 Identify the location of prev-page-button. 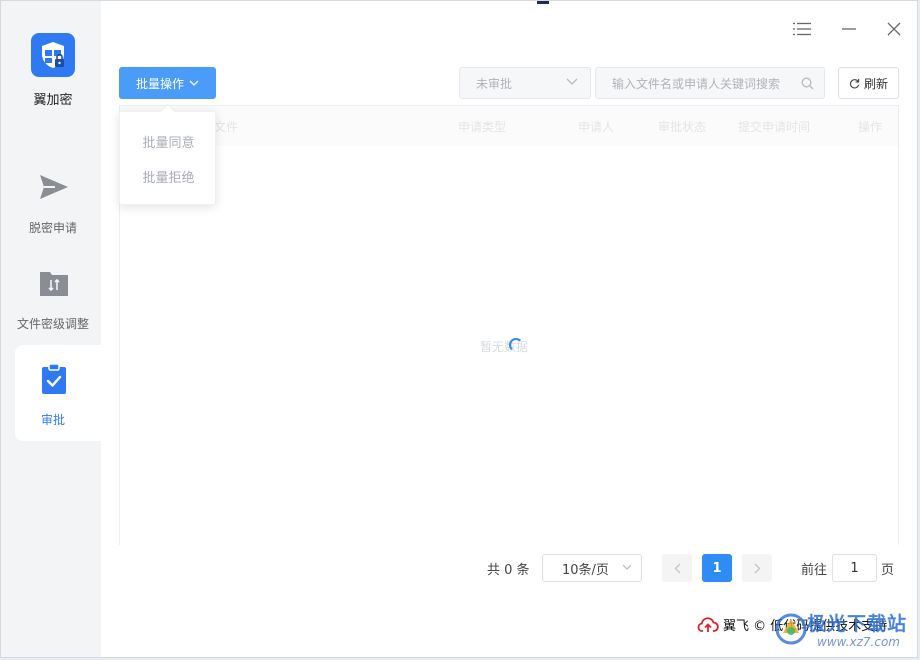
(677, 568).